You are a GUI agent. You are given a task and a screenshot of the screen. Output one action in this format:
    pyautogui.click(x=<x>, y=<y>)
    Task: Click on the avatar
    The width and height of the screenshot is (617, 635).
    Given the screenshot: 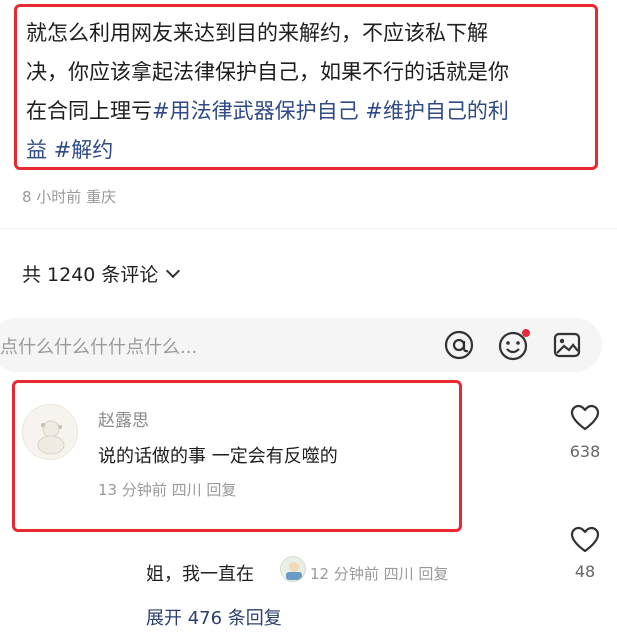 What is the action you would take?
    pyautogui.click(x=50, y=432)
    